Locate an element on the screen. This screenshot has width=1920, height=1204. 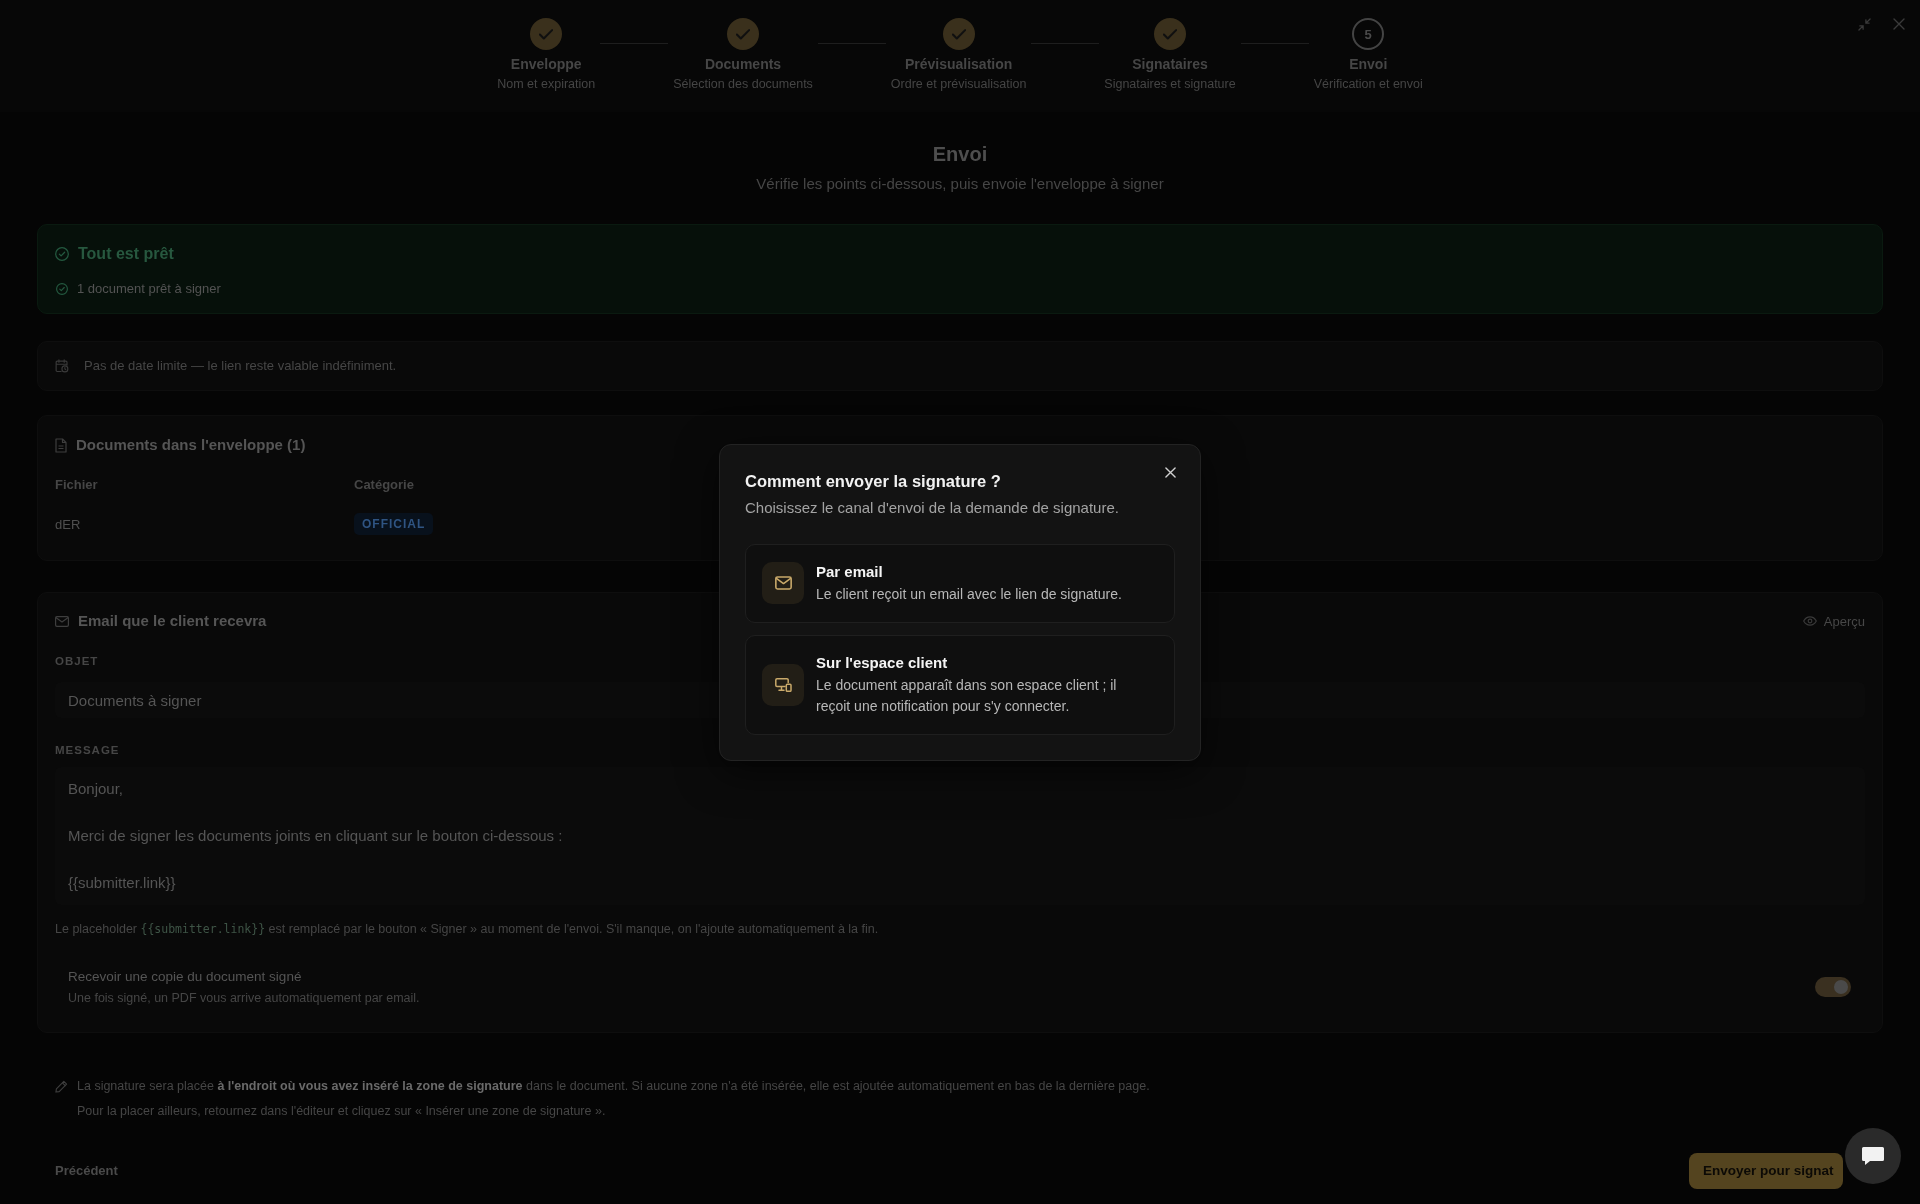
copy-option-description: Une fois signé, un PDF vous arrive automatiquement par email. is located at coordinates (244, 997).